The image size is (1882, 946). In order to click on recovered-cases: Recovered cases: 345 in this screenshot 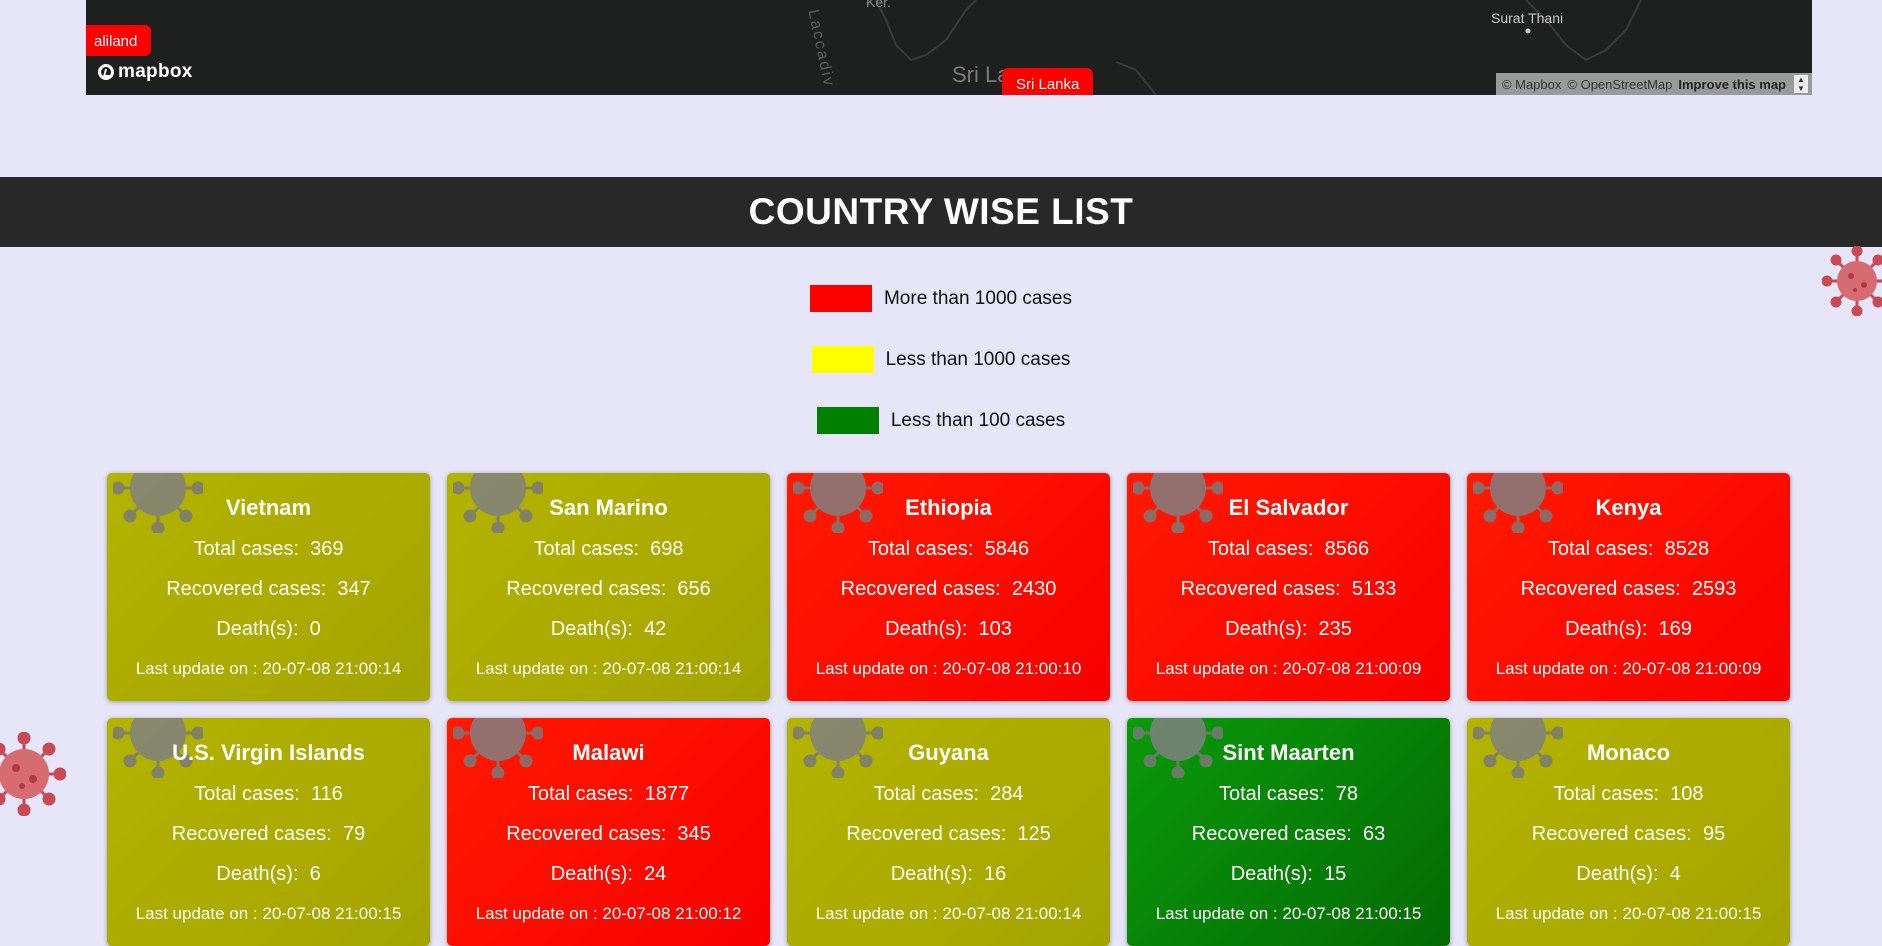, I will do `click(608, 834)`.